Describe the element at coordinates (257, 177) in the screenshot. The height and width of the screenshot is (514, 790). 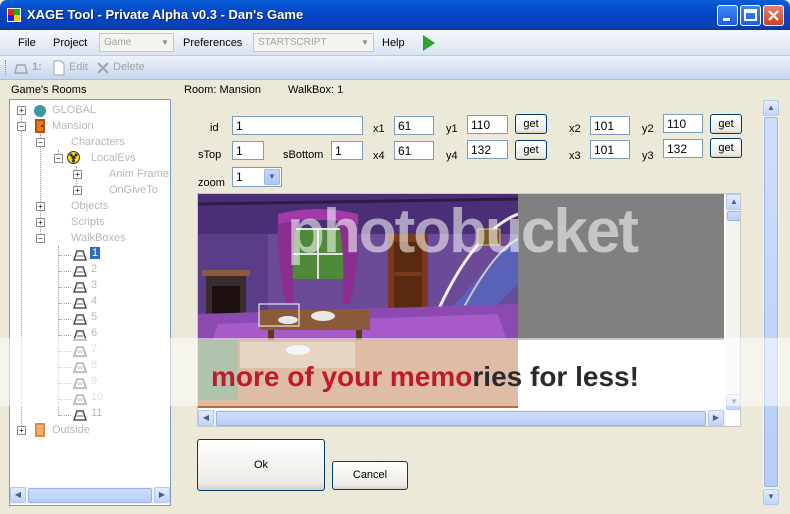
I see `zoom-select: 1 ▼` at that location.